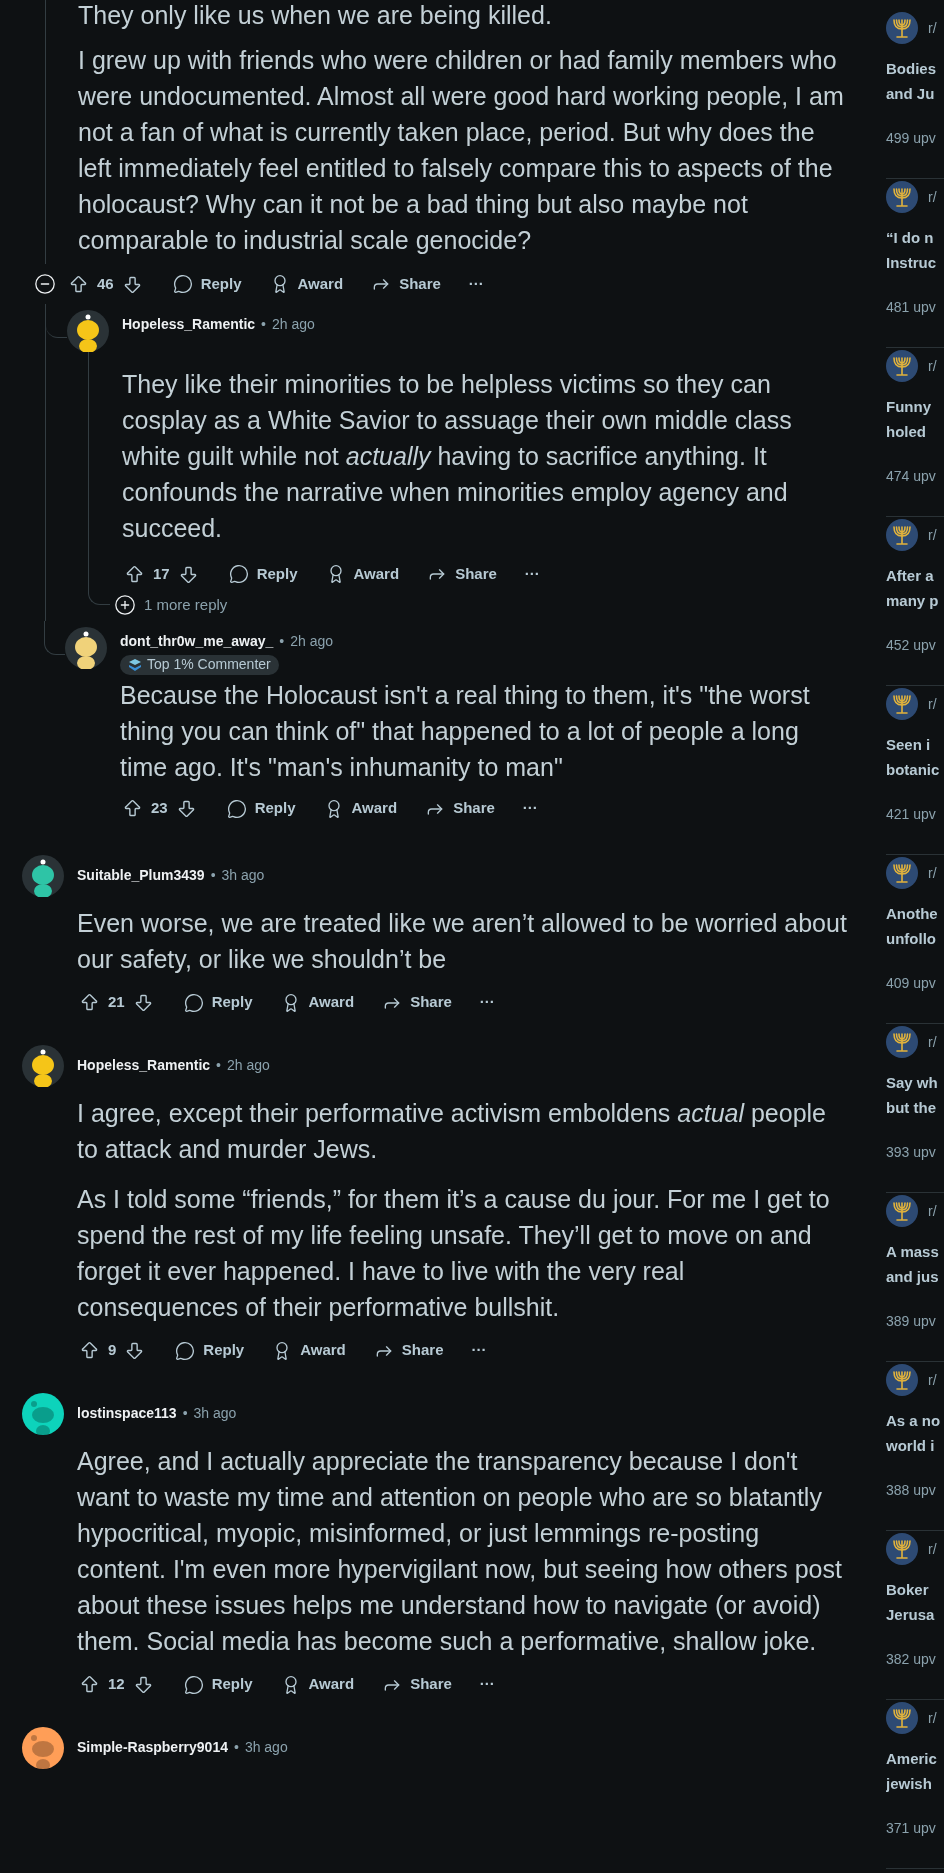 Image resolution: width=944 pixels, height=1873 pixels. I want to click on post-title: many p, so click(915, 600).